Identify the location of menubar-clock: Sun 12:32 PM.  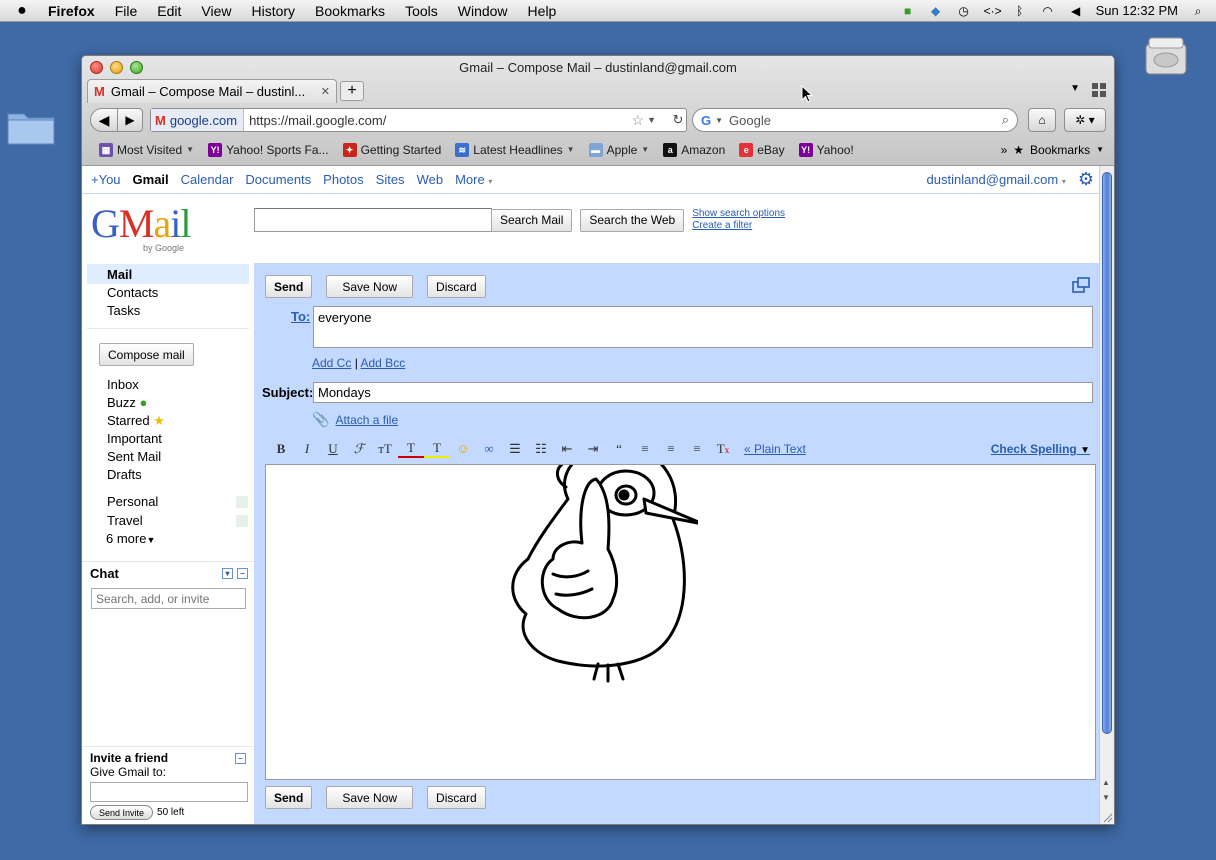
(1137, 10).